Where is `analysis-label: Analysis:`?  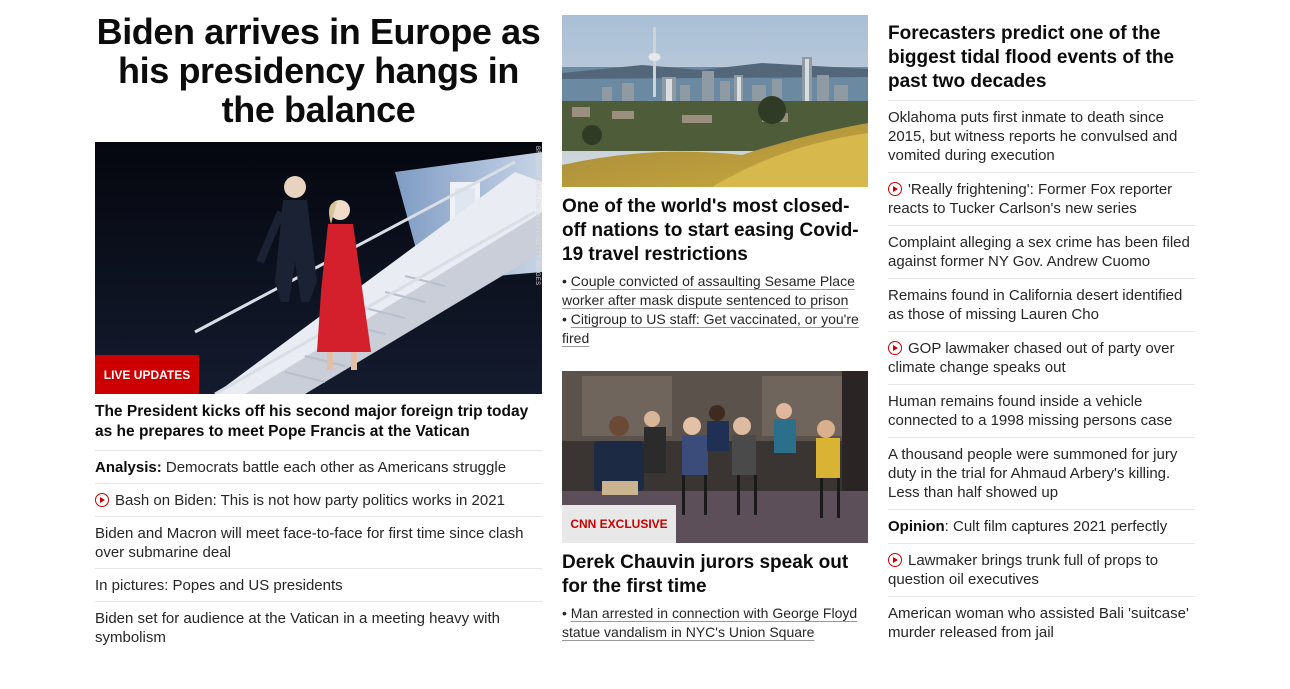
analysis-label: Analysis: is located at coordinates (128, 467).